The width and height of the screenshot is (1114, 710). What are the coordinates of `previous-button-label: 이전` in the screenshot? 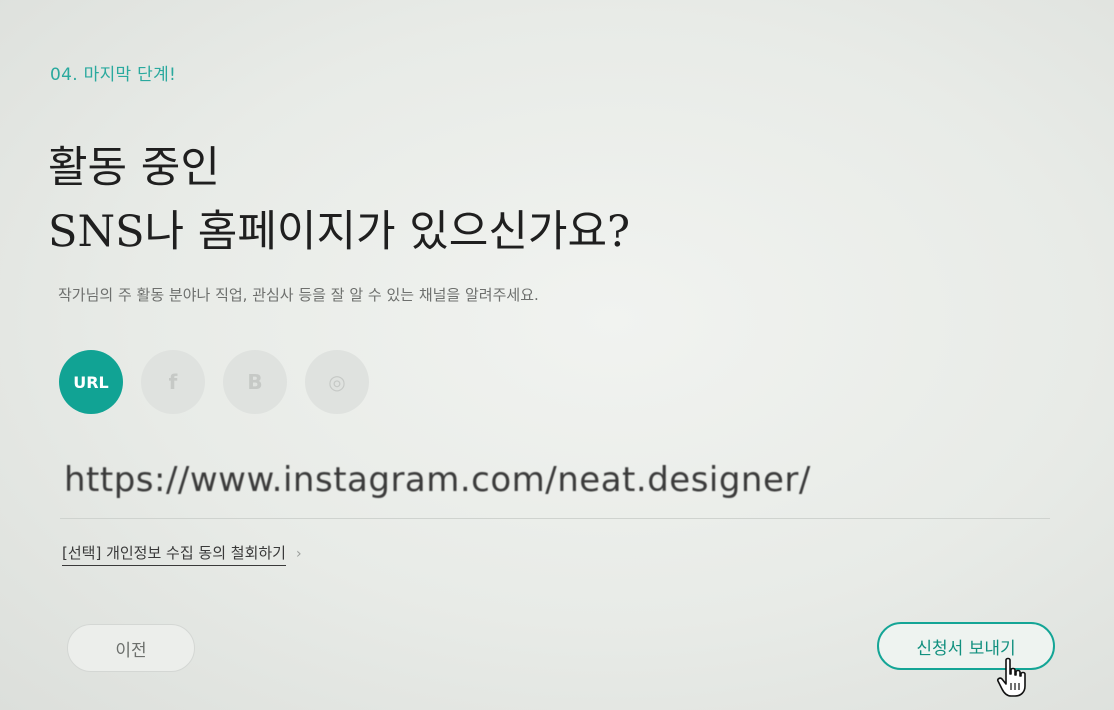 It's located at (131, 650).